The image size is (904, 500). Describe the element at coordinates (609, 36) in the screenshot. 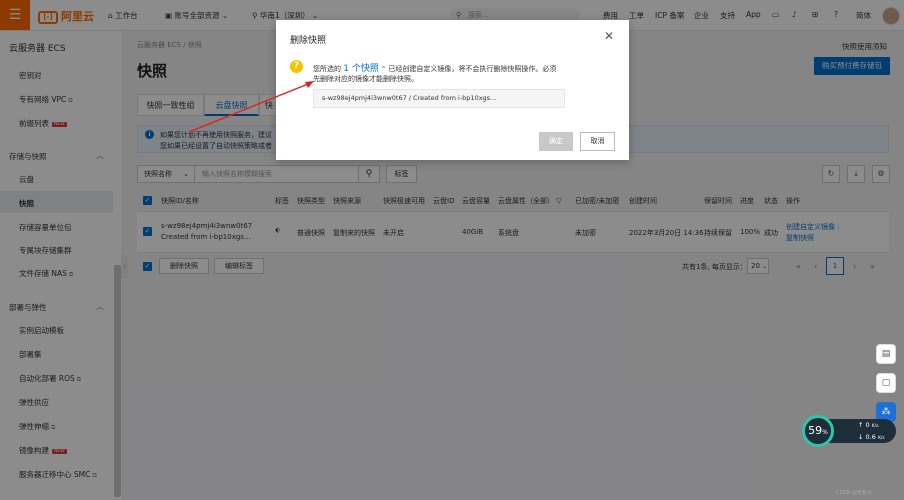

I see `close-icon: ✕` at that location.